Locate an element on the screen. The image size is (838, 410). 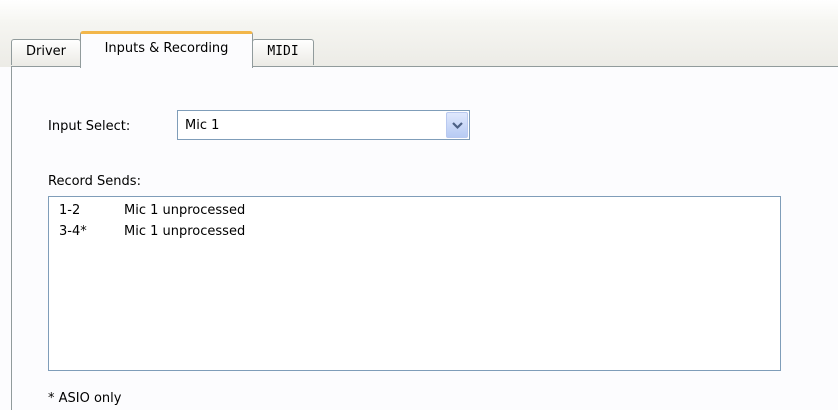
tab-midi: MIDI is located at coordinates (283, 52).